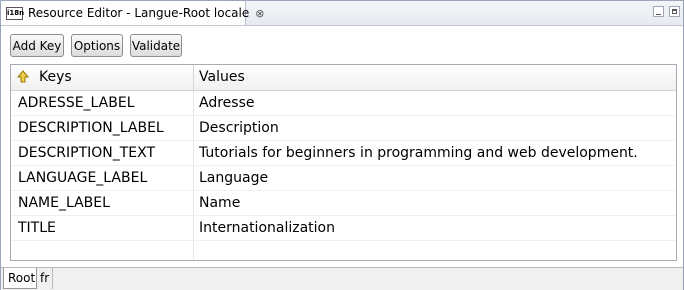 Image resolution: width=684 pixels, height=290 pixels. What do you see at coordinates (20, 278) in the screenshot?
I see `tab-root-locale: Root` at bounding box center [20, 278].